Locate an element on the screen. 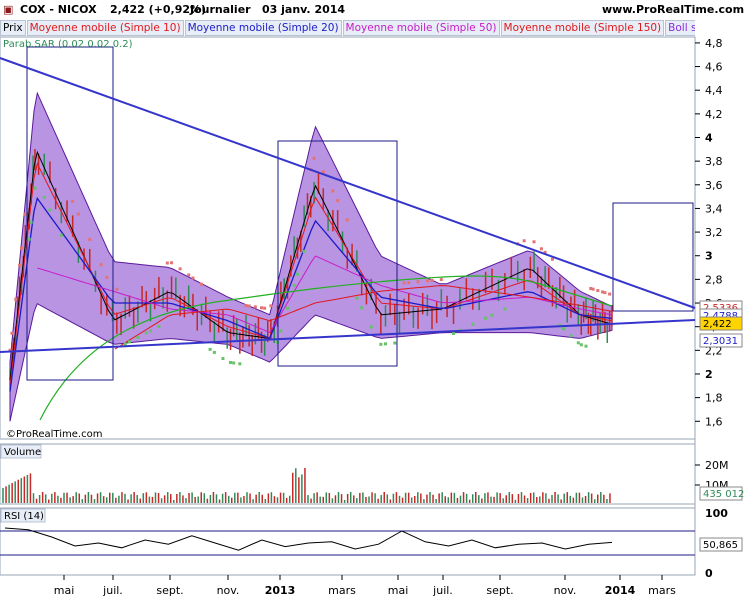  y-tick-label: 4,6 is located at coordinates (714, 67).